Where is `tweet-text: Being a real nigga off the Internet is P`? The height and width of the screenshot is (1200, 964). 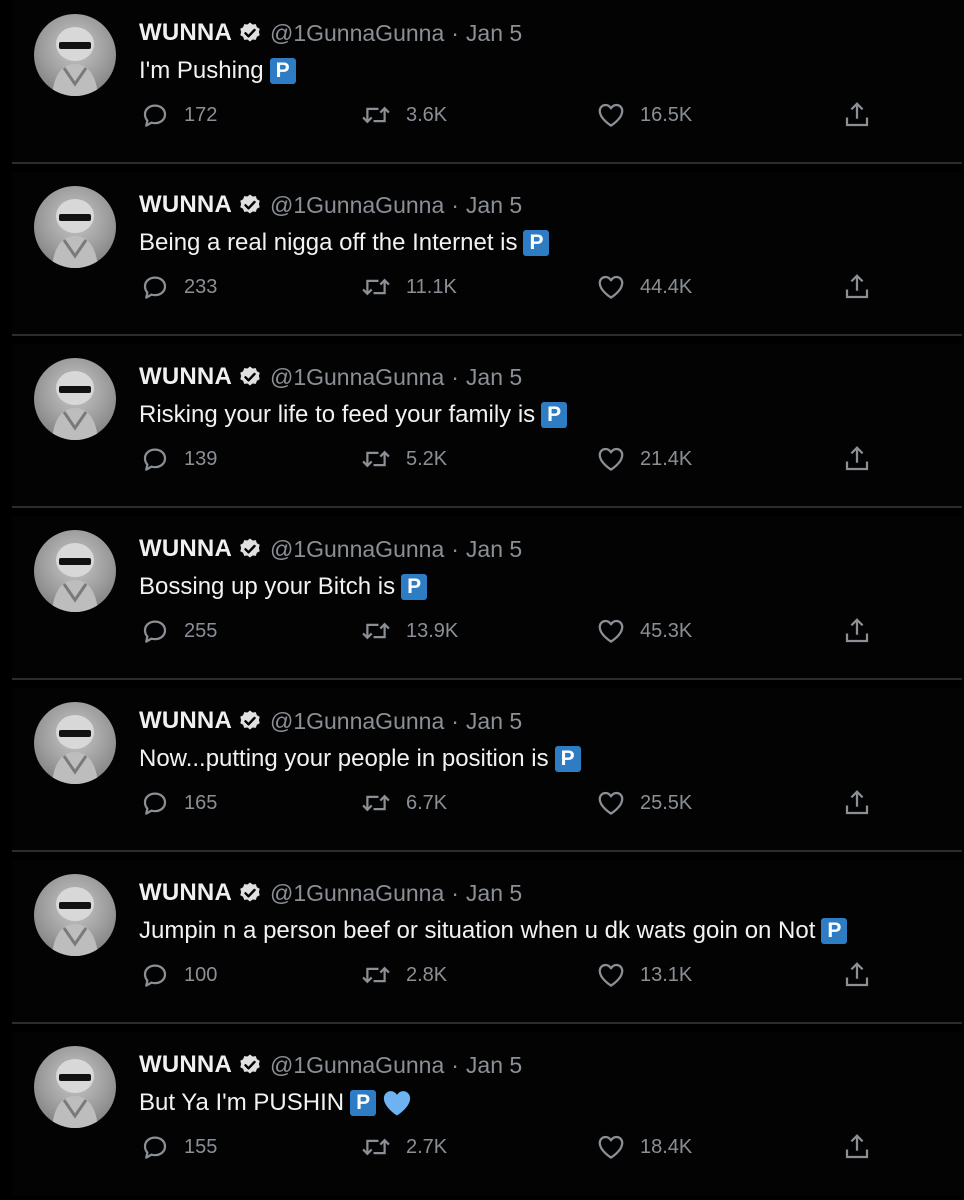 tweet-text: Being a real nigga off the Internet is P is located at coordinates (344, 243).